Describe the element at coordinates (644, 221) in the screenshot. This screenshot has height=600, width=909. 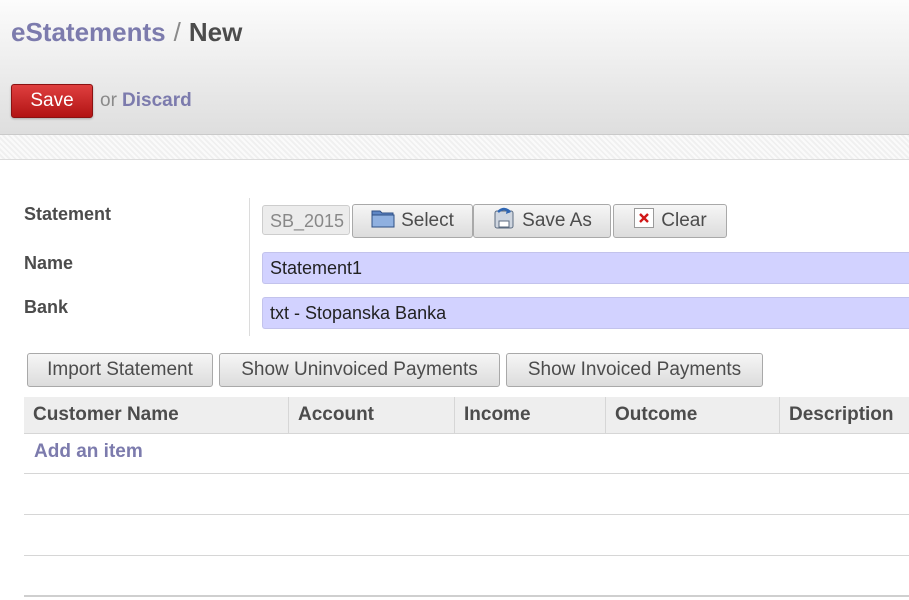
I see `clear-icon` at that location.